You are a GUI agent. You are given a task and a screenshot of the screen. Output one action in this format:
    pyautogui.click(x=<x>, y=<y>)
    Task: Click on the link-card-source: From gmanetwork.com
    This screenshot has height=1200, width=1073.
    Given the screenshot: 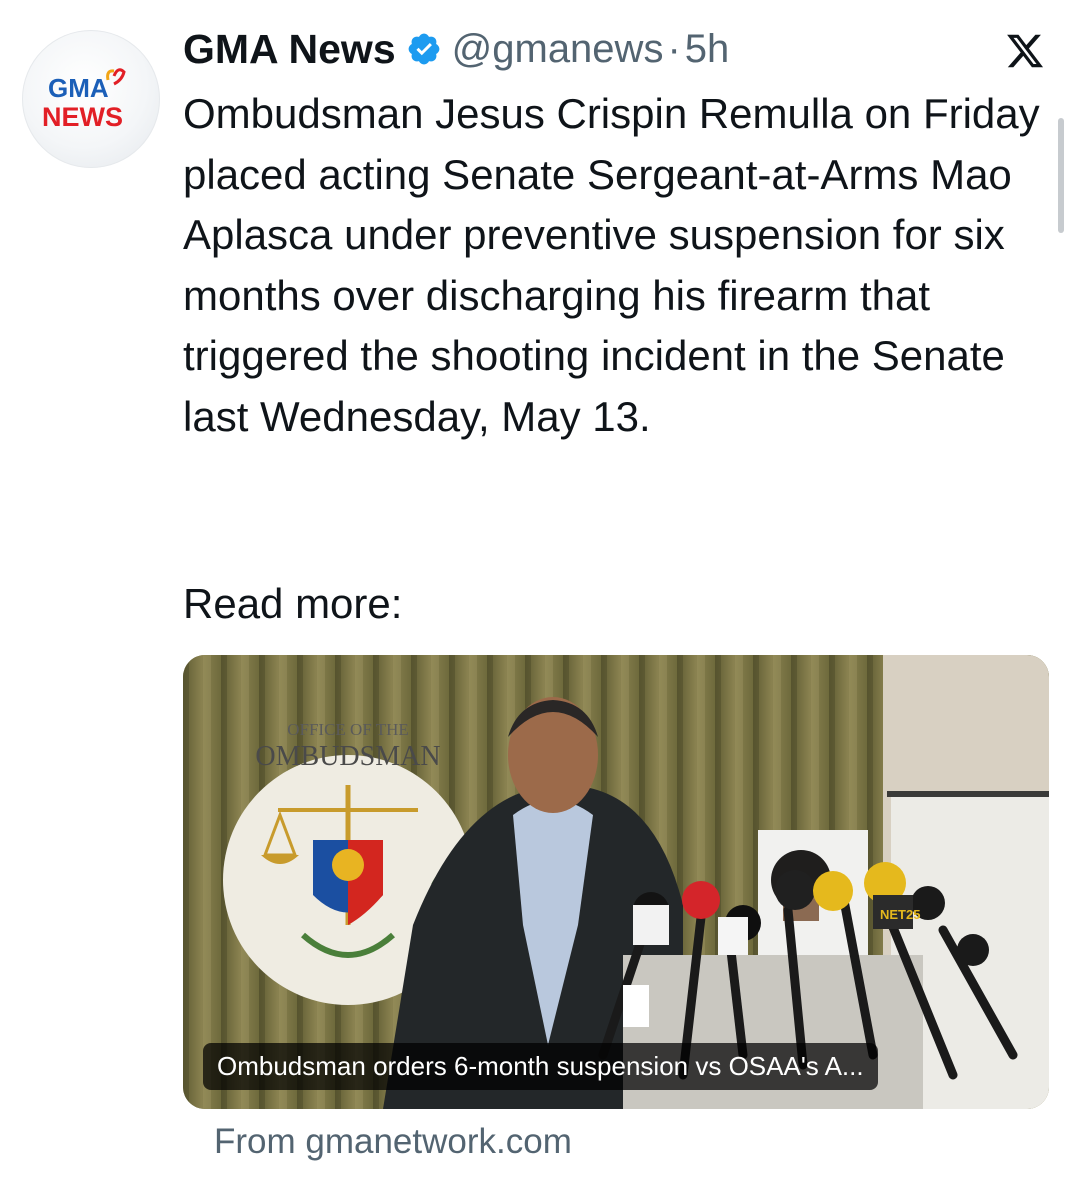 What is the action you would take?
    pyautogui.click(x=393, y=1142)
    